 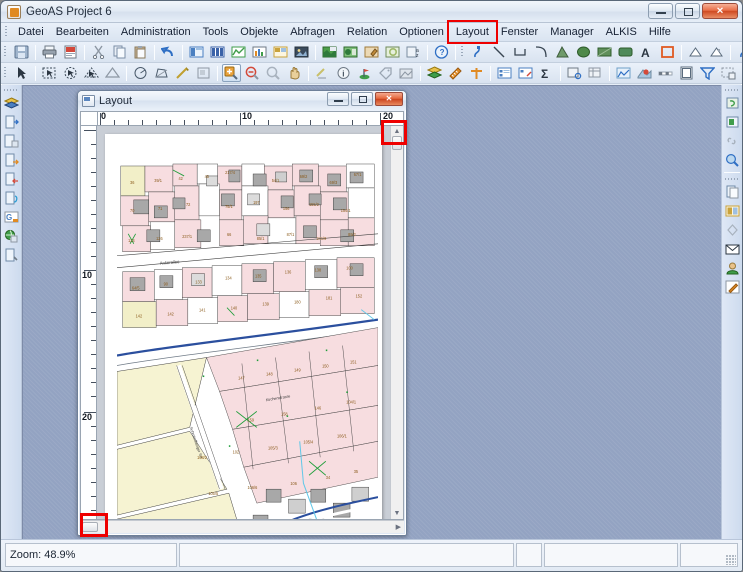 What do you see at coordinates (11, 235) in the screenshot?
I see `sidebar-web-button` at bounding box center [11, 235].